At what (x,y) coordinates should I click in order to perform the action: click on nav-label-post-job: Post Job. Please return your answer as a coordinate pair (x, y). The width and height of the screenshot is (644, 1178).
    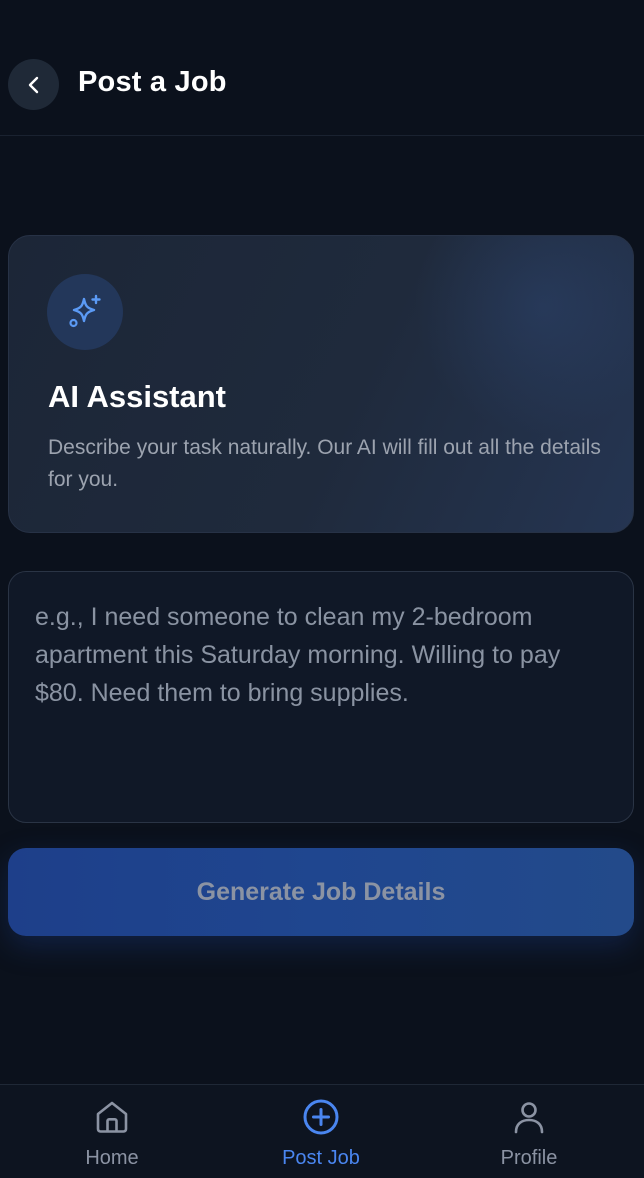
    Looking at the image, I should click on (321, 1158).